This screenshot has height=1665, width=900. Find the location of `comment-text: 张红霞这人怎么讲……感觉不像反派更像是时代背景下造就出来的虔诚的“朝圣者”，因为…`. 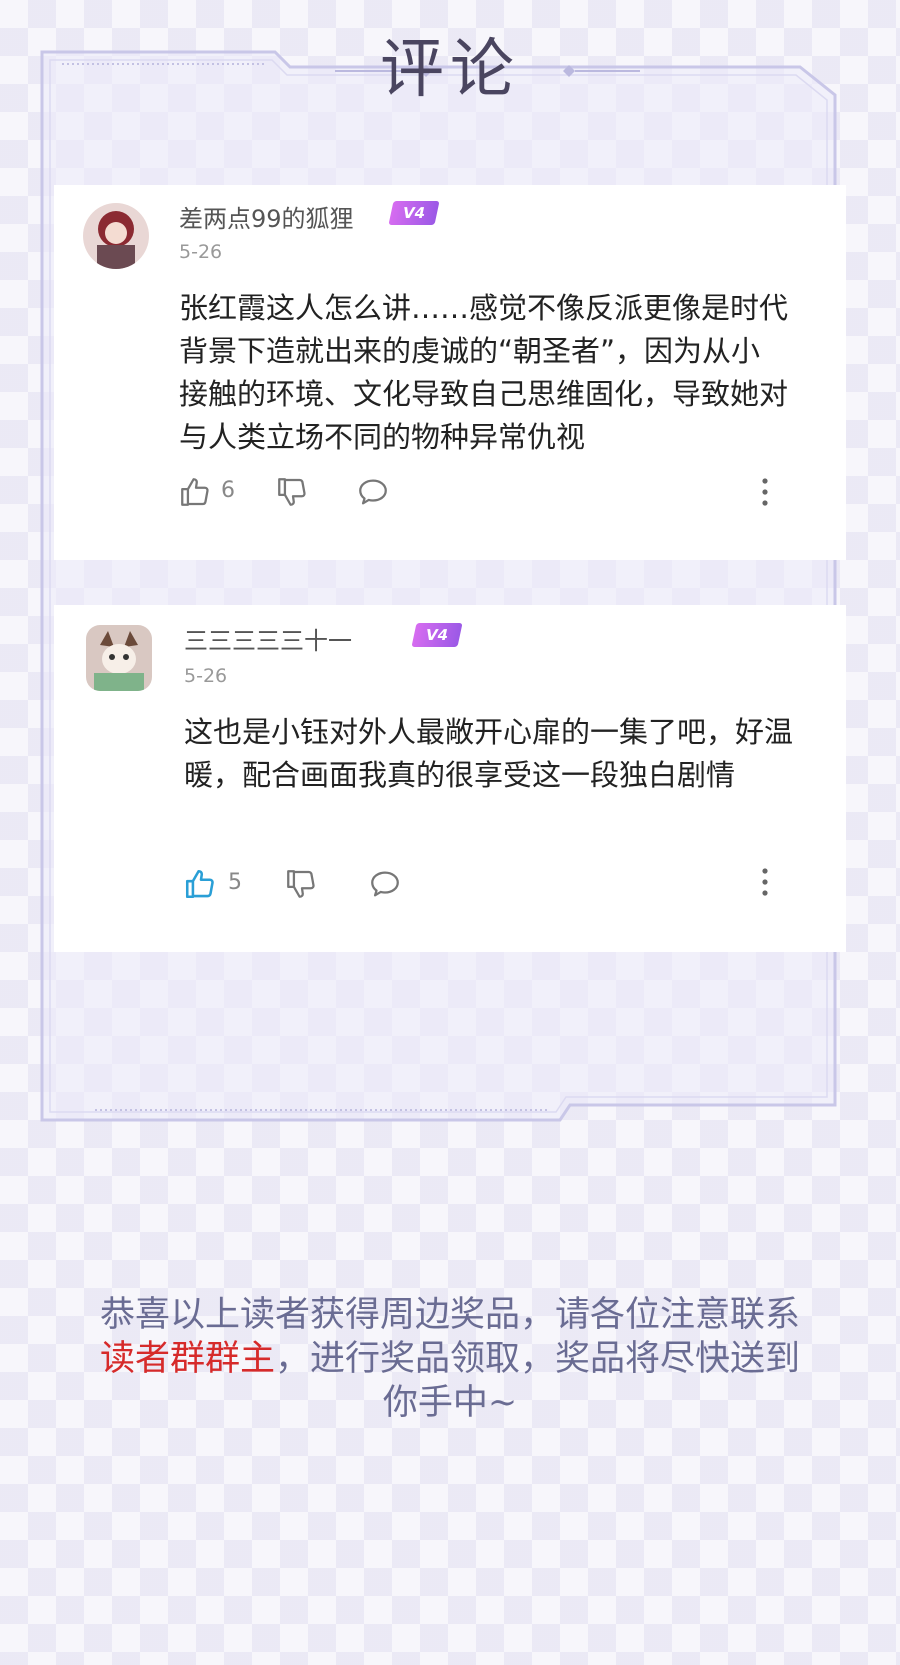

comment-text: 张红霞这人怎么讲……感觉不像反派更像是时代背景下造就出来的虔诚的“朝圣者”，因为… is located at coordinates (484, 372).